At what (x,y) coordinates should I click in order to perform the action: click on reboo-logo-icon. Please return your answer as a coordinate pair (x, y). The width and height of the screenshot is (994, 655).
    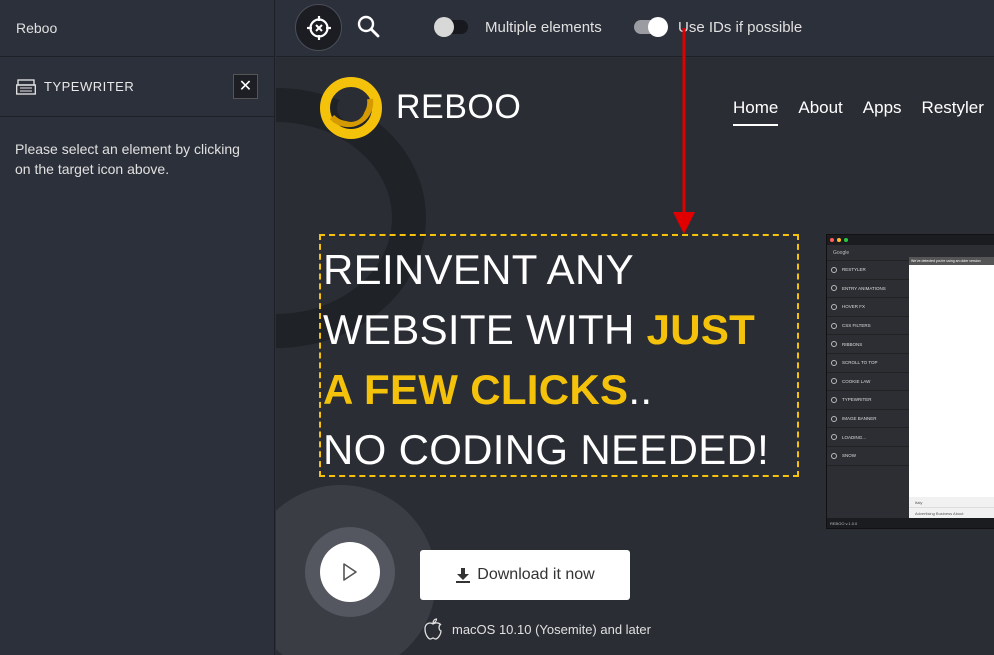
    Looking at the image, I should click on (351, 108).